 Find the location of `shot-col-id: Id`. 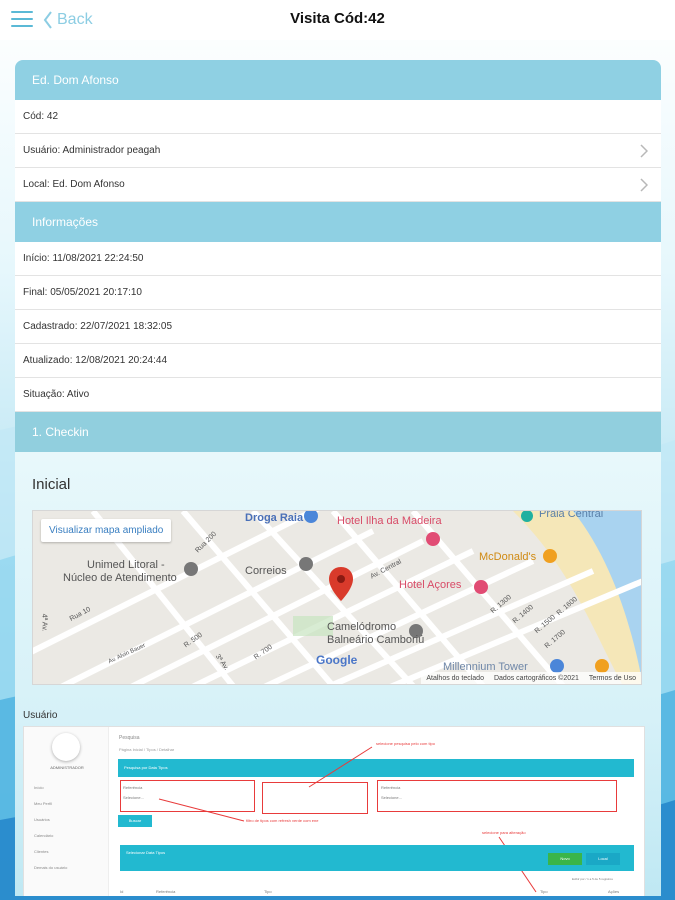

shot-col-id: Id is located at coordinates (122, 891).